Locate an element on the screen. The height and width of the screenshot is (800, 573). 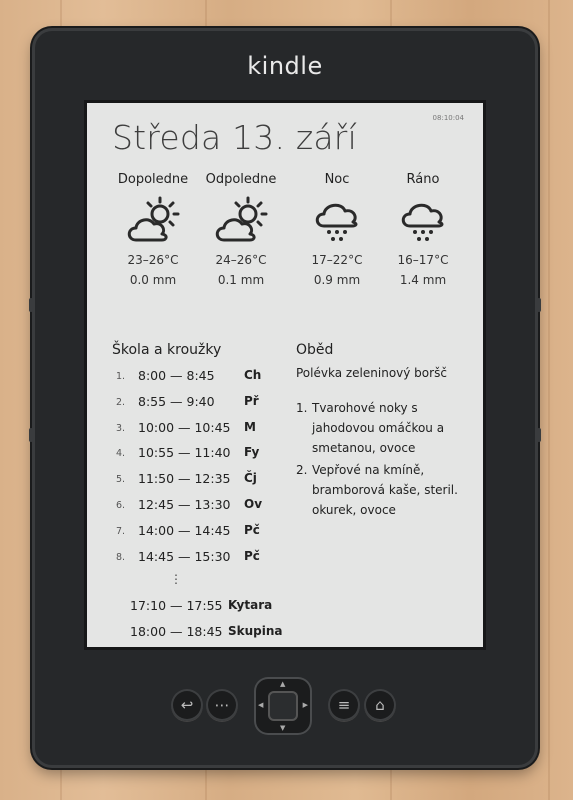
schedule-row: 6. 12:45 — 13:30 Ov is located at coordinates (197, 510).